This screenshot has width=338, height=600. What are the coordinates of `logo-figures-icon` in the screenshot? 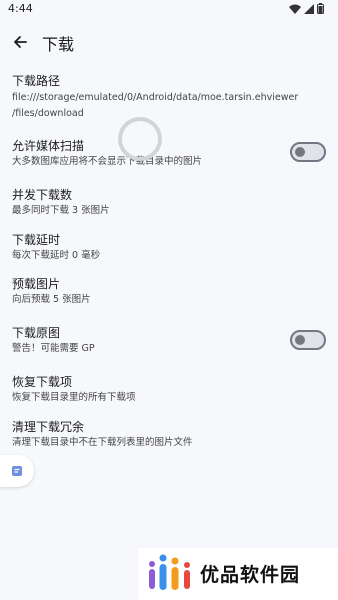 It's located at (169, 572).